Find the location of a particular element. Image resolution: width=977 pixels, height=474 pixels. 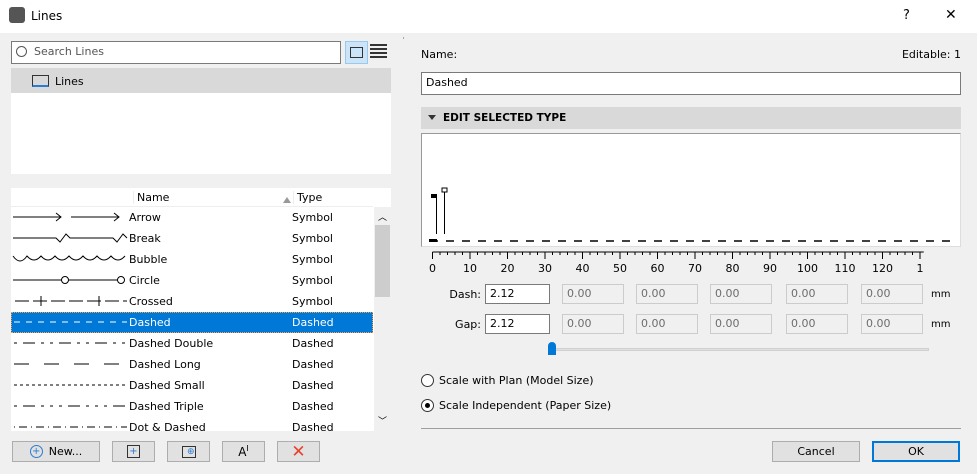

line-name: Break is located at coordinates (145, 238).